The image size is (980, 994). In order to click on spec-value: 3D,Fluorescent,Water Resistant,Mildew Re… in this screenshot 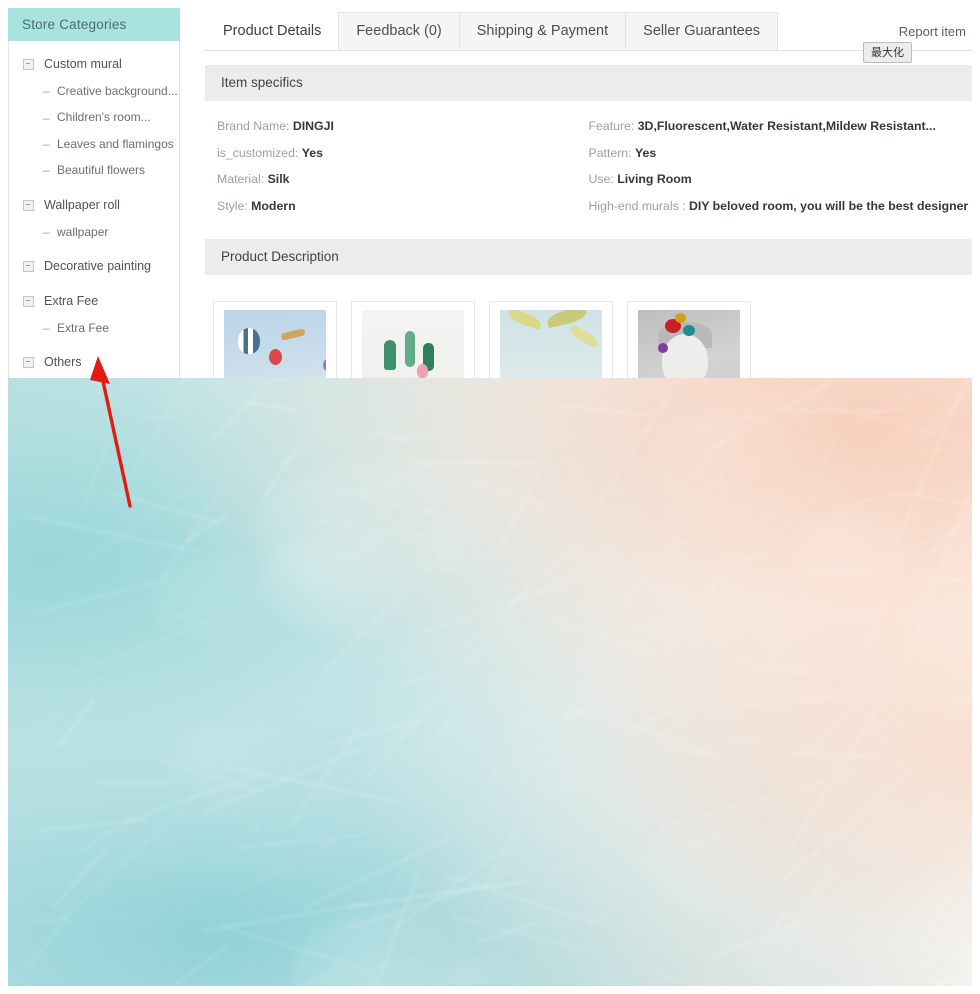, I will do `click(786, 126)`.